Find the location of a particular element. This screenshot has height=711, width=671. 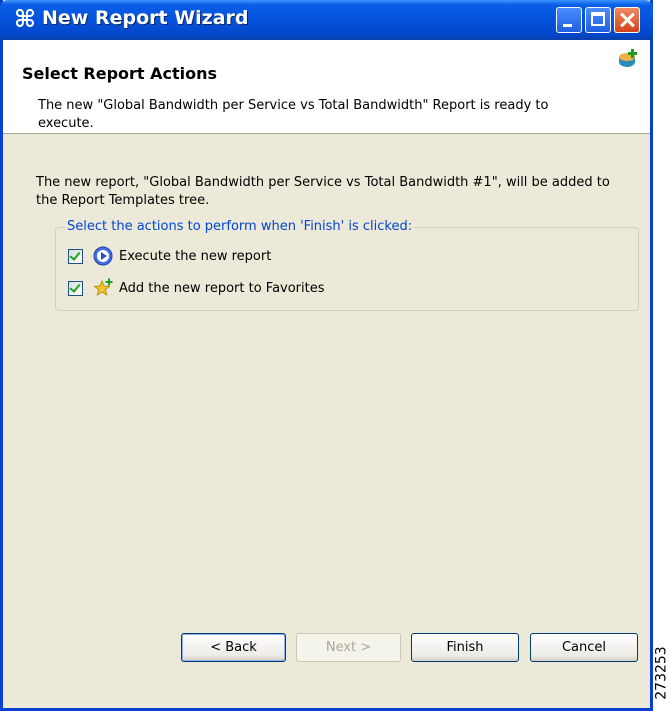

figure-id: 273253 is located at coordinates (662, 673).